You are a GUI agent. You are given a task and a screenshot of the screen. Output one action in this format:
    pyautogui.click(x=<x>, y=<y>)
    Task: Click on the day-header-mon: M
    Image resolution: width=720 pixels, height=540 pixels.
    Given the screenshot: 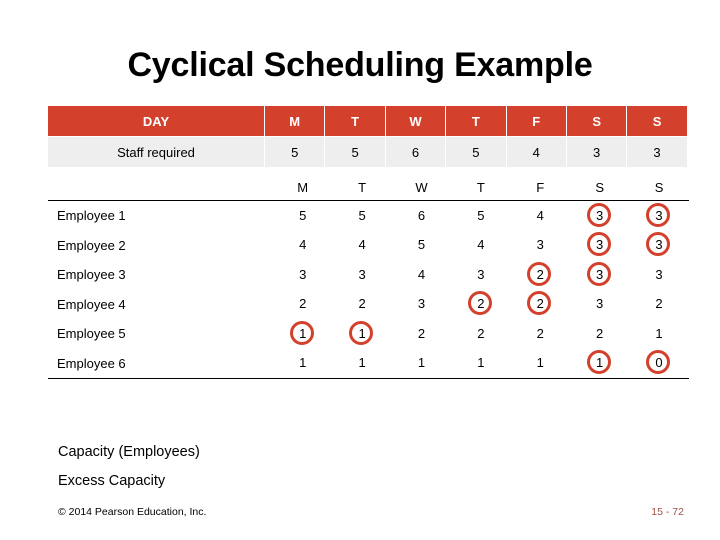 What is the action you would take?
    pyautogui.click(x=295, y=121)
    